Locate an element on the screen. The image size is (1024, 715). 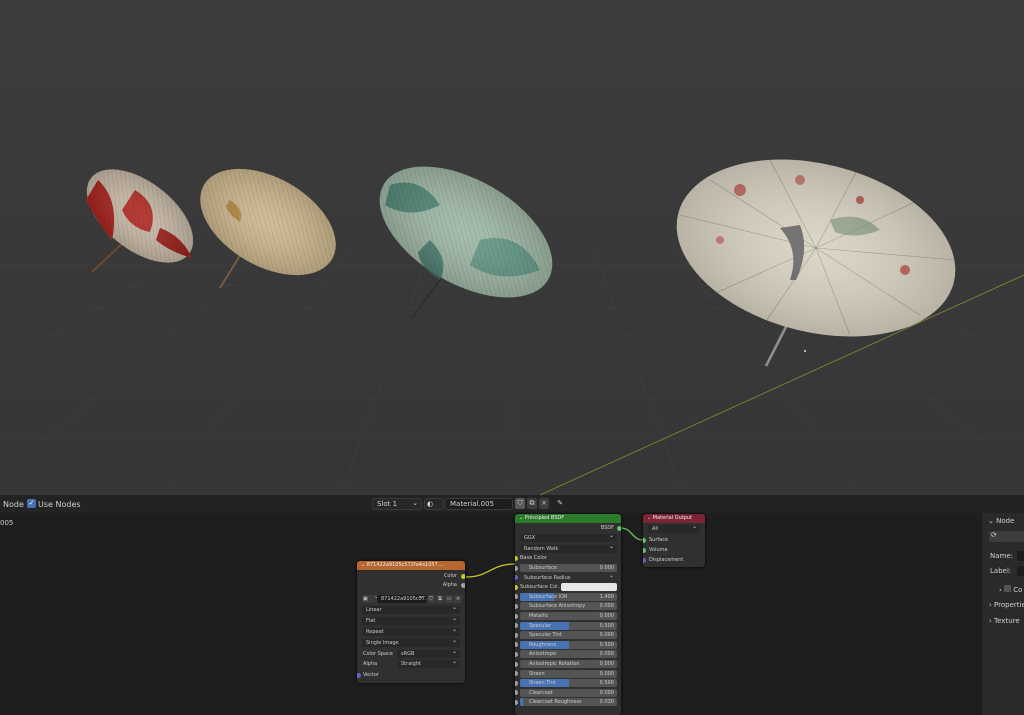
name-label: Name: is located at coordinates (1002, 556).